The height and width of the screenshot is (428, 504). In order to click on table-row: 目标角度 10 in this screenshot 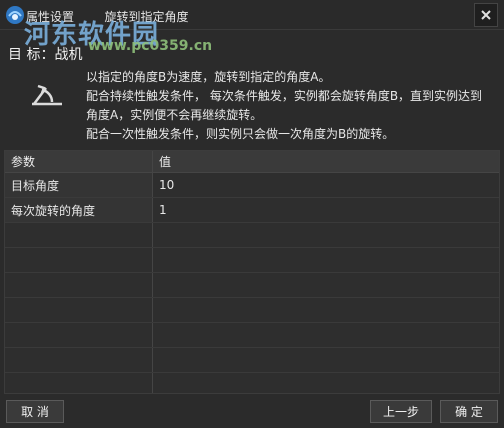, I will do `click(252, 185)`.